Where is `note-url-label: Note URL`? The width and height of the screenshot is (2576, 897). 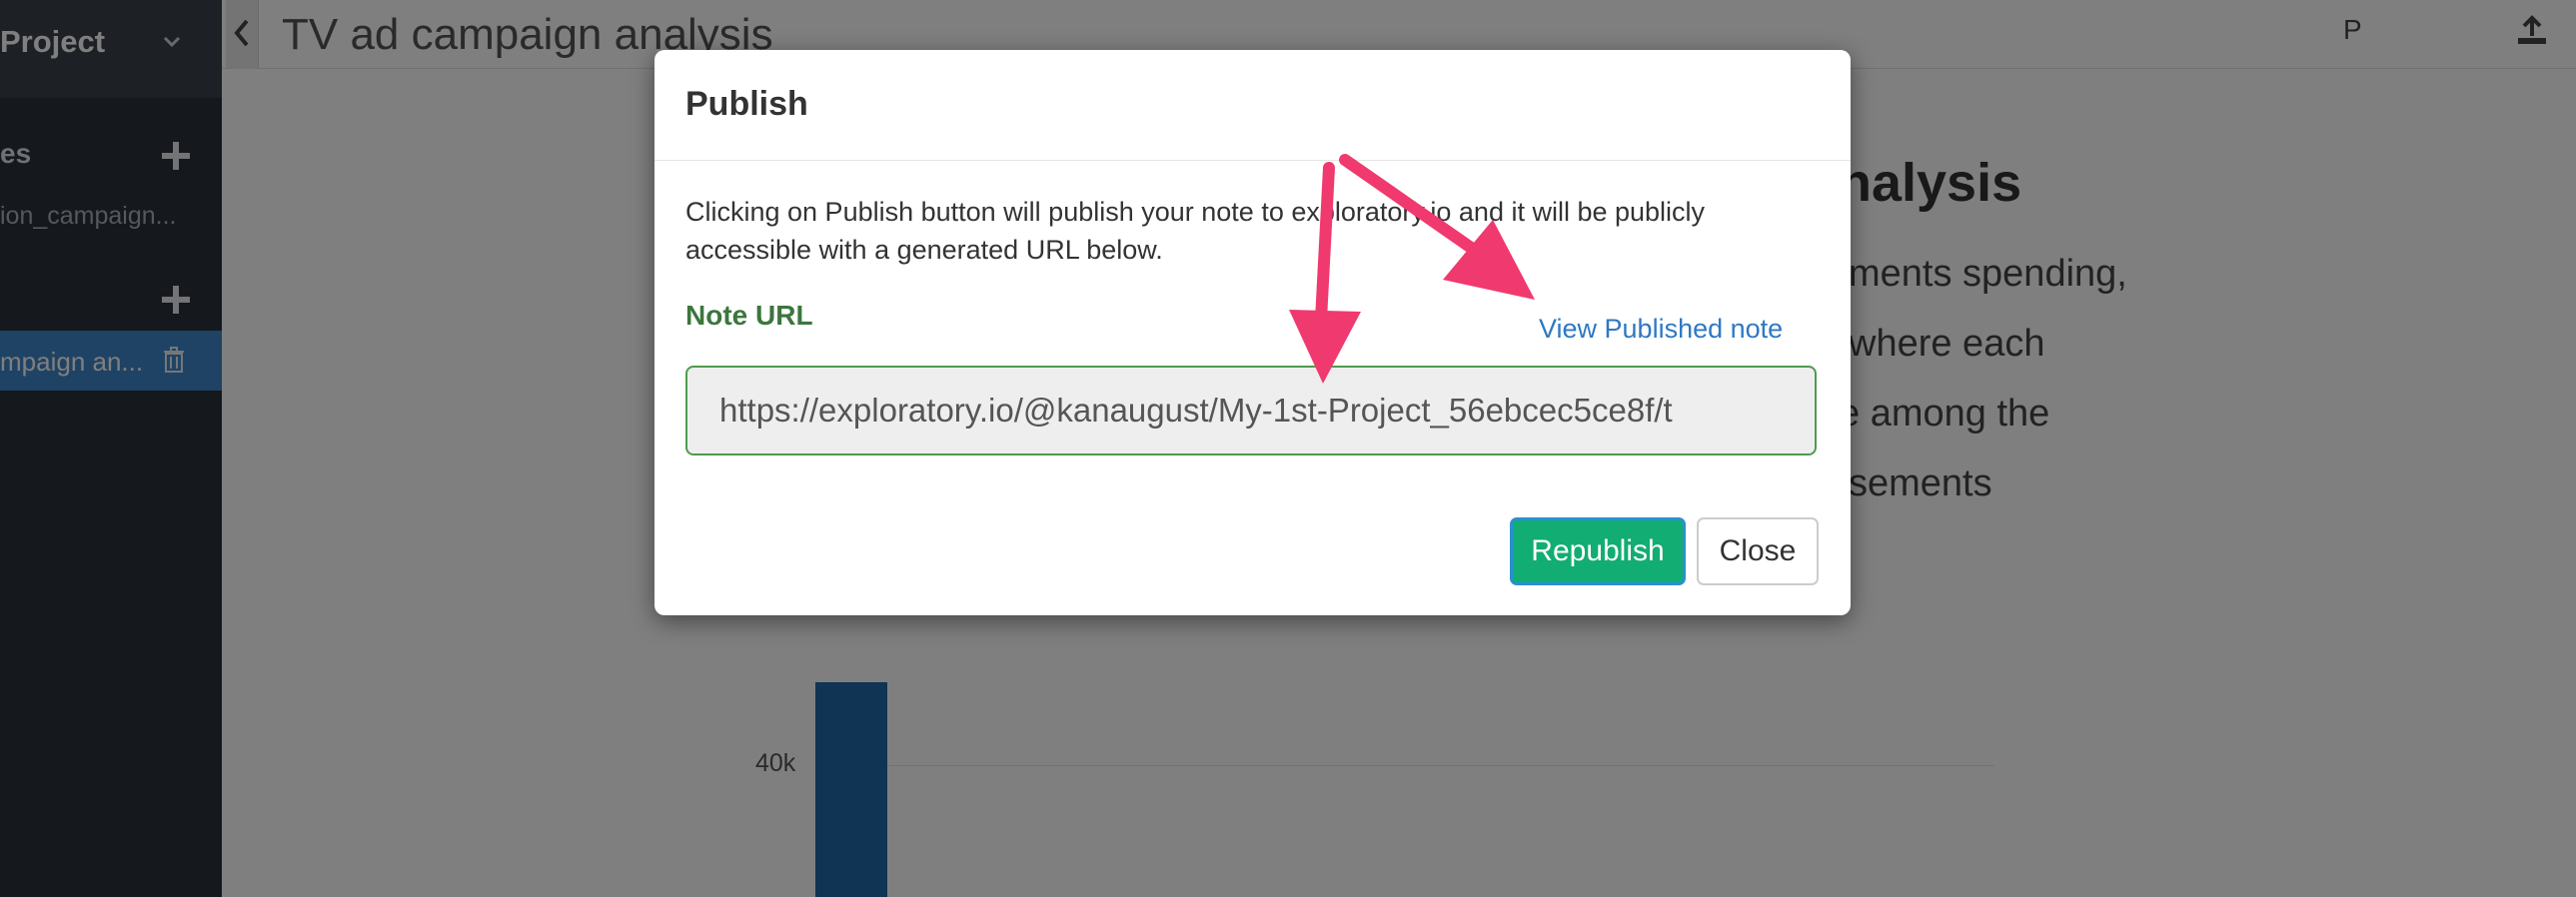
note-url-label: Note URL is located at coordinates (749, 316).